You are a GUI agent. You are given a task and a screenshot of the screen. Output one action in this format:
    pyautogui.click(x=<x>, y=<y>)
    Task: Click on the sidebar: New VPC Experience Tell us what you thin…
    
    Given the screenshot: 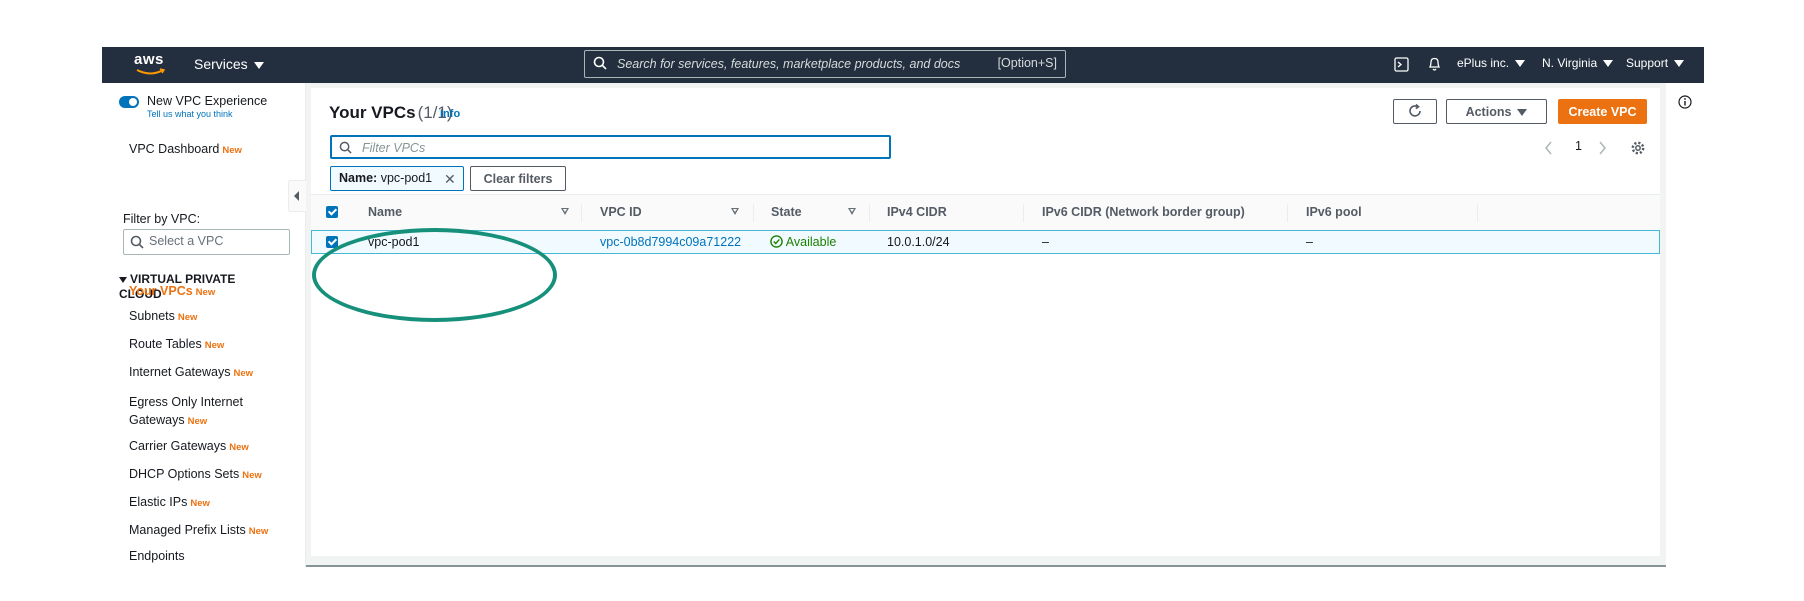 What is the action you would take?
    pyautogui.click(x=204, y=325)
    